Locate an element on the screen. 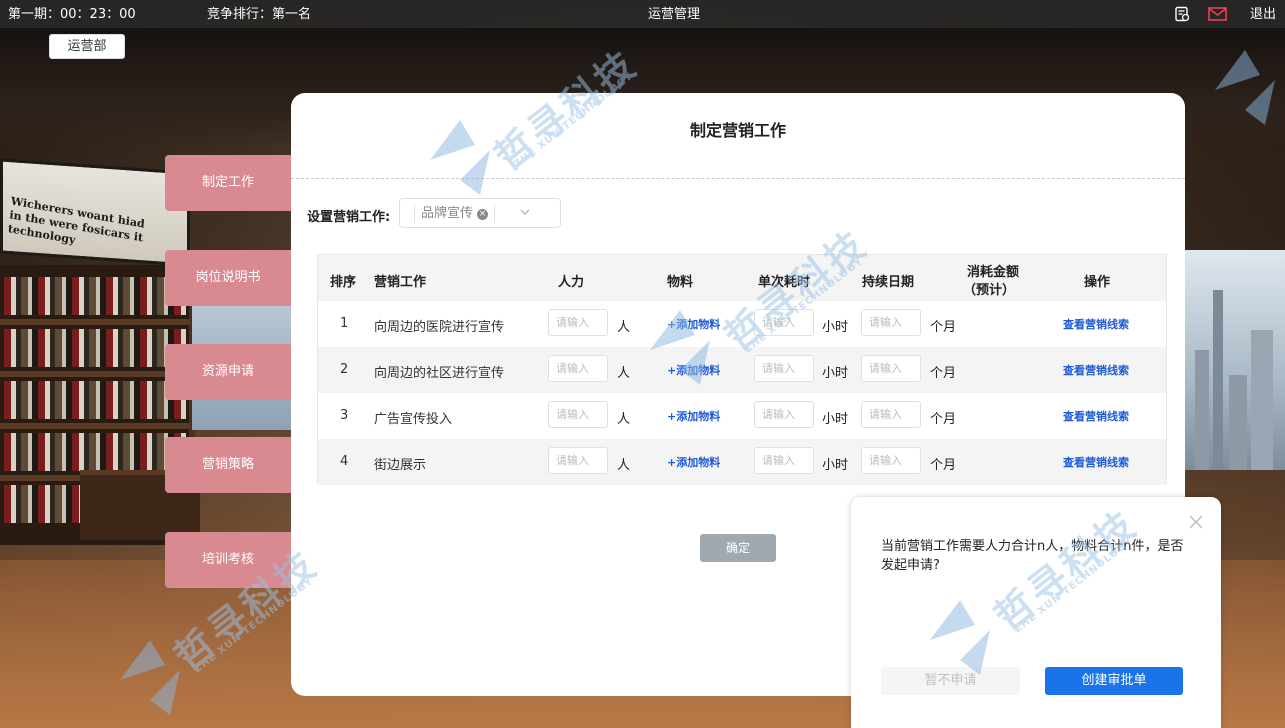  confirm-button: 确定 is located at coordinates (738, 548).